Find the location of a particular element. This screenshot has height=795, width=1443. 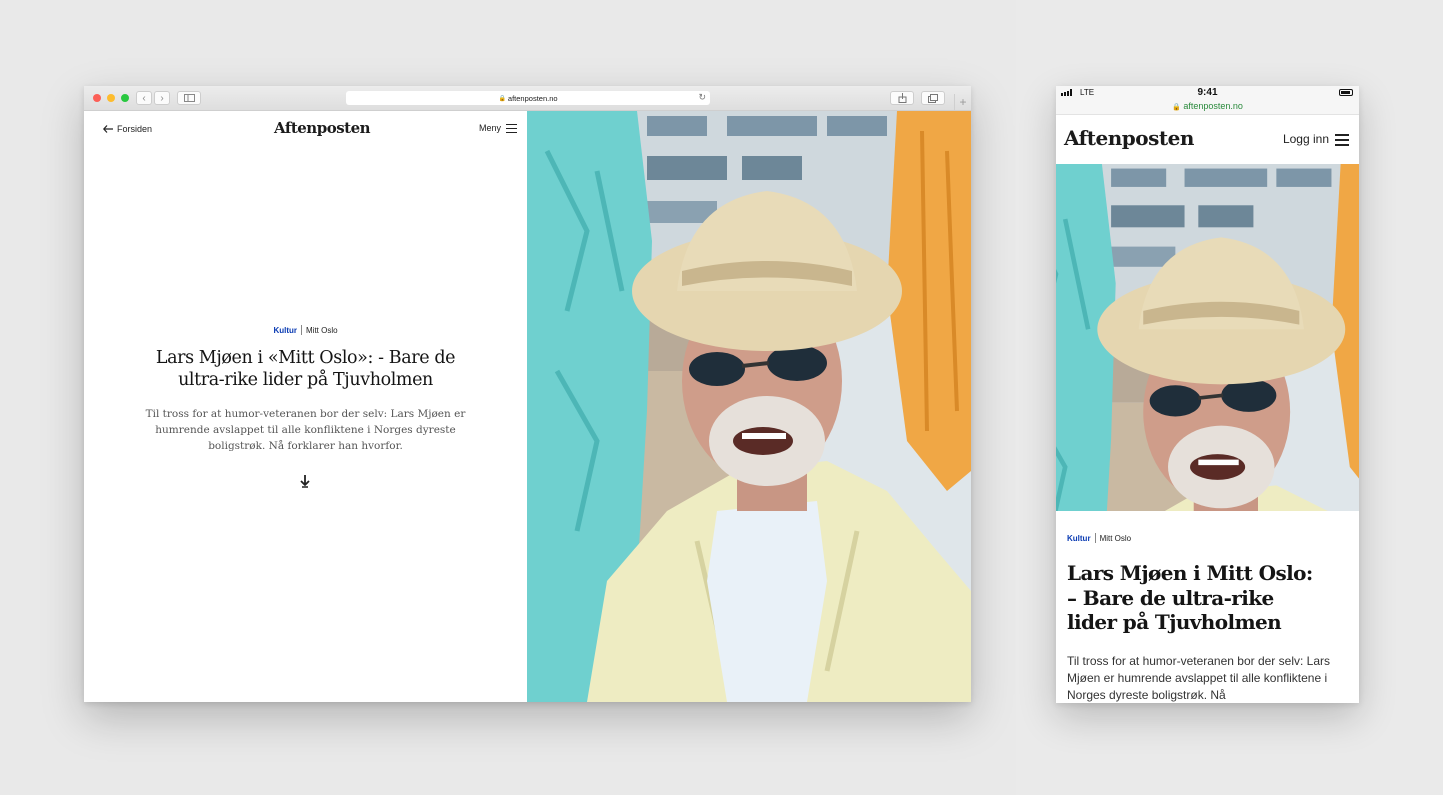

article-hero-image-mobile is located at coordinates (1207, 337).